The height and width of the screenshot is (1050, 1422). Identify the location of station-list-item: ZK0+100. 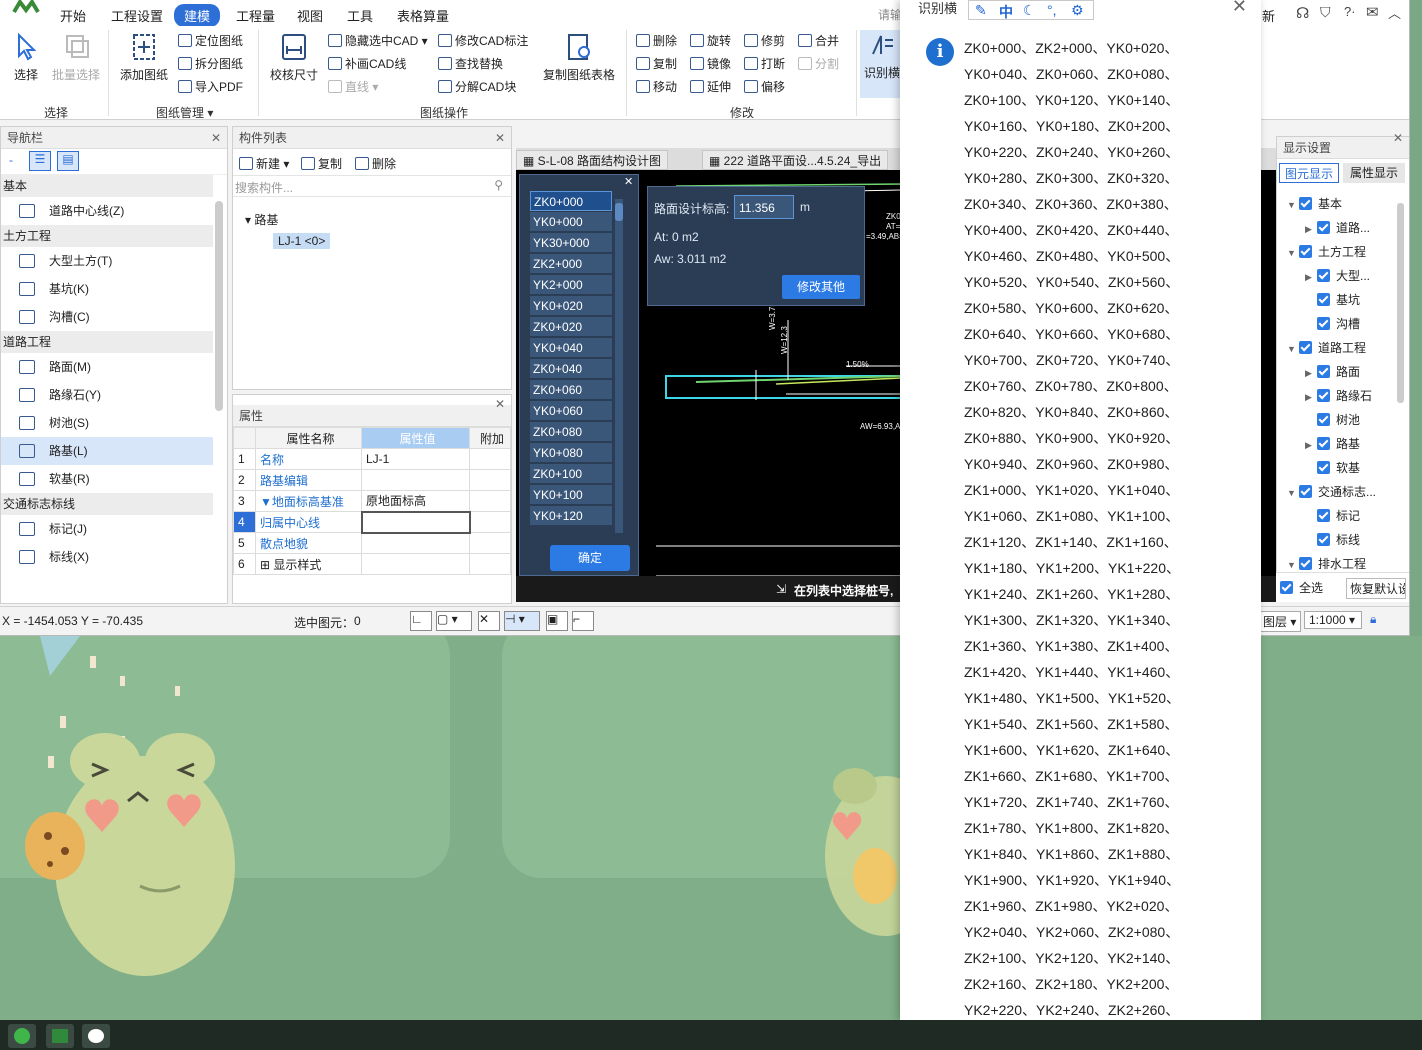
(571, 474).